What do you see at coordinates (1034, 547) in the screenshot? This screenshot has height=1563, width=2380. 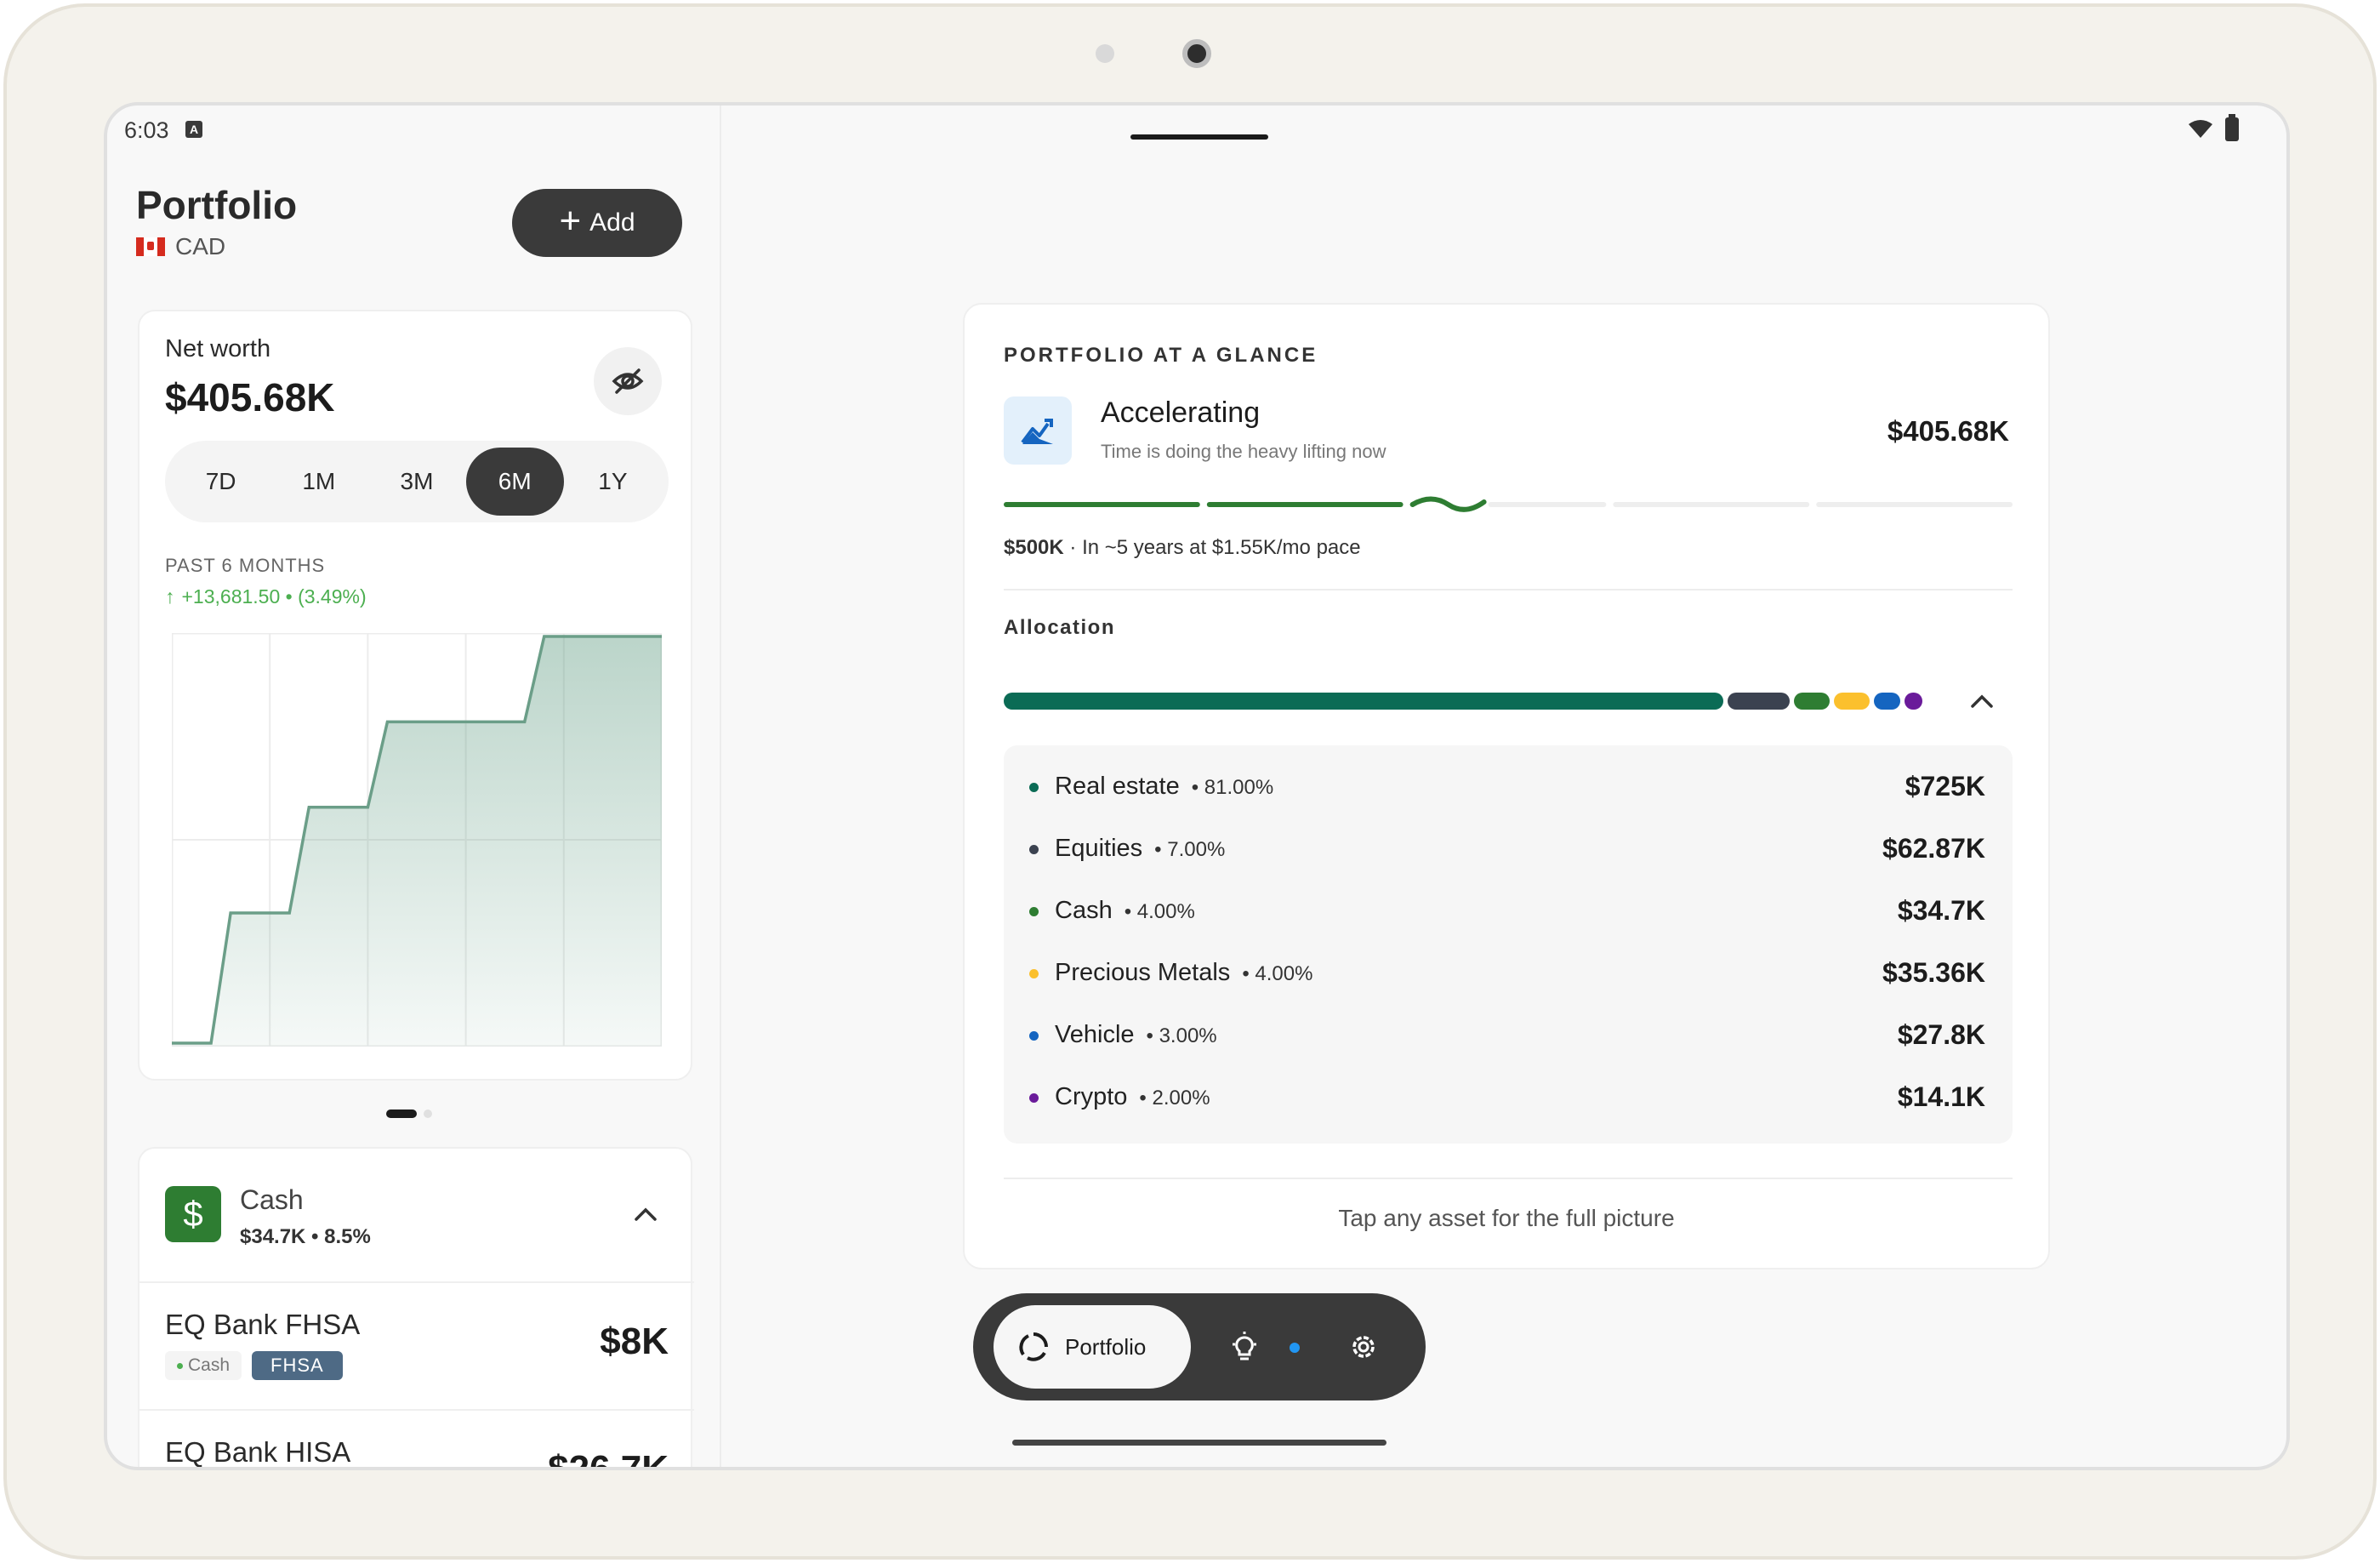 I see `goal-amount: $500K` at bounding box center [1034, 547].